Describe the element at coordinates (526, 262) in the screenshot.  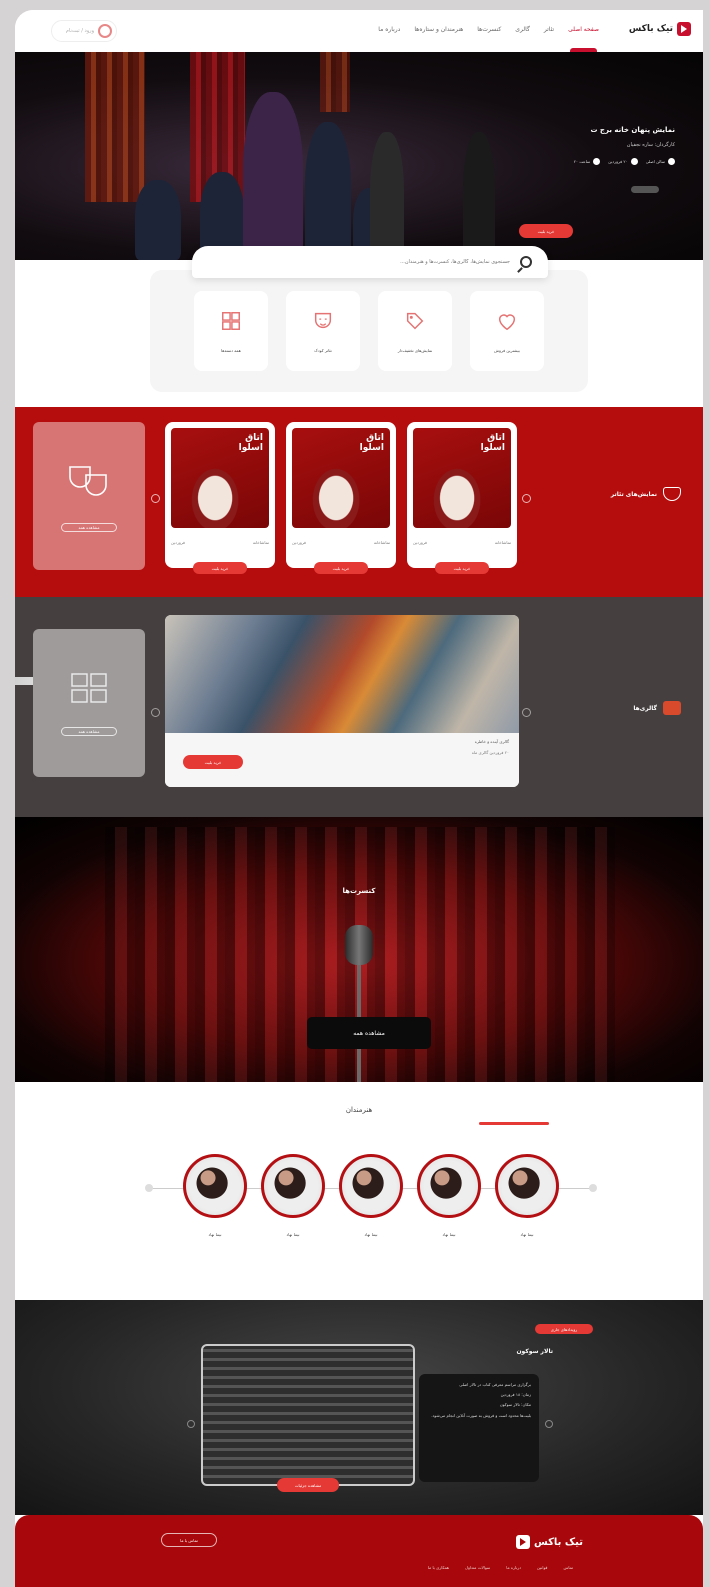
I see `search-icon` at that location.